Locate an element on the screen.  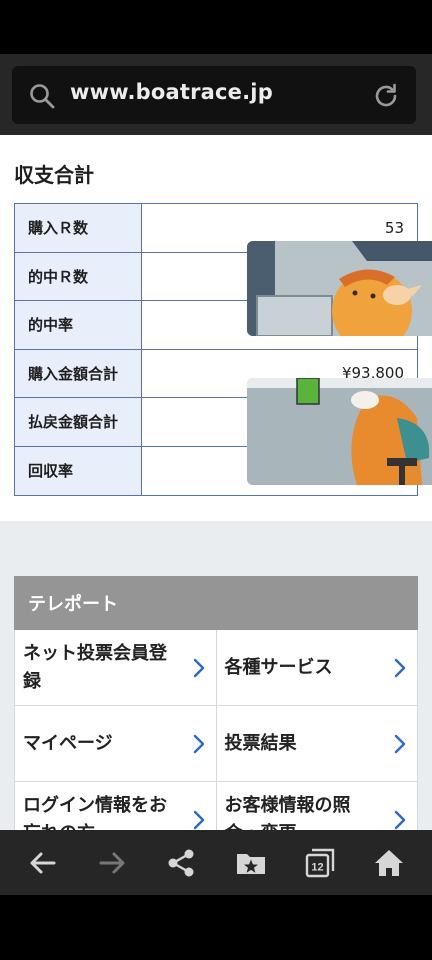
teleport-row: ログイン情報をお忘れの方 お客様情報の照会・変更 is located at coordinates (216, 806).